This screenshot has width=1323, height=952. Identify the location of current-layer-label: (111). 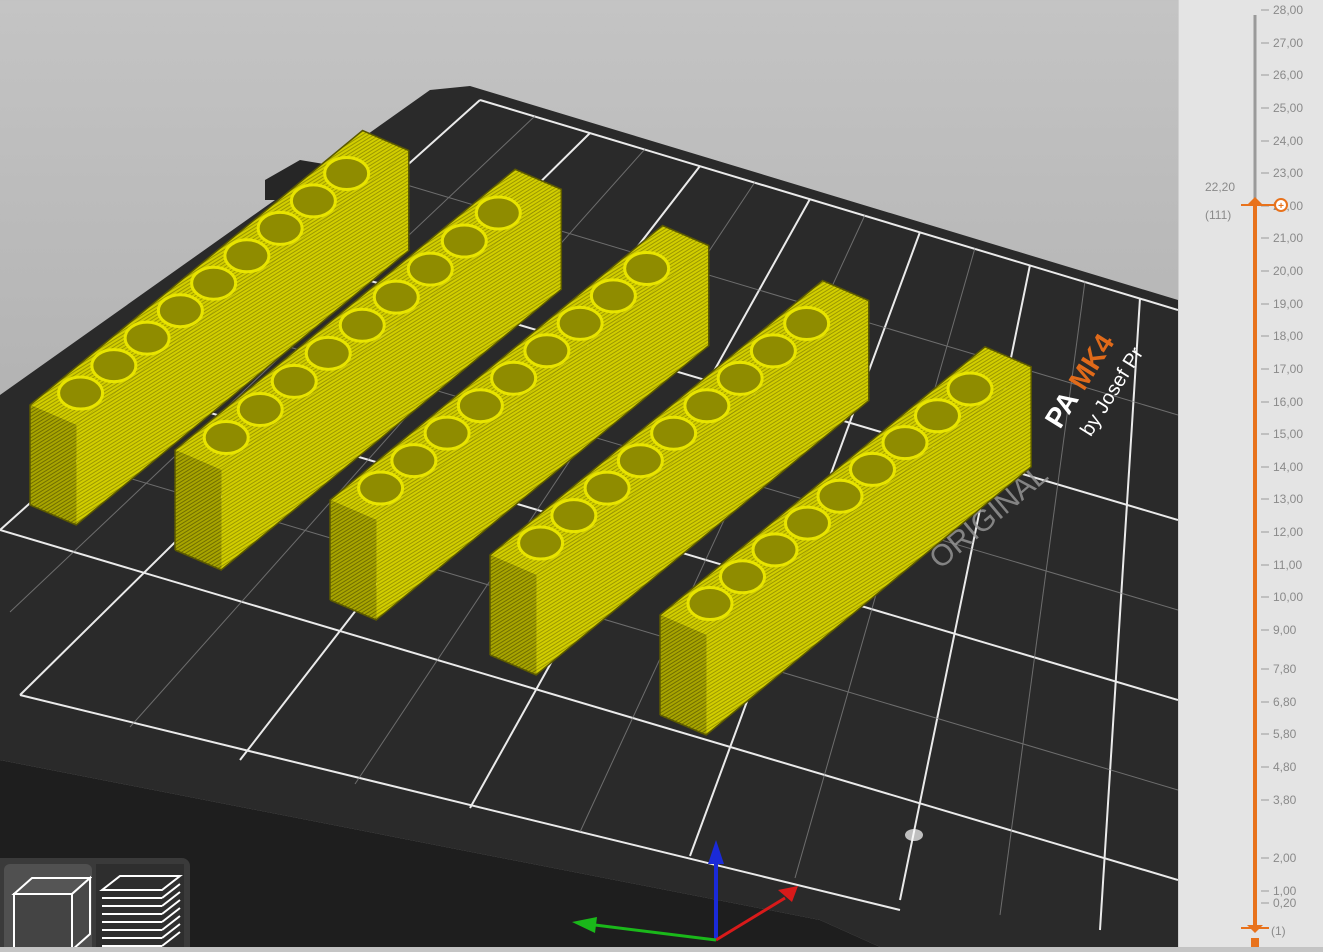
(1218, 215).